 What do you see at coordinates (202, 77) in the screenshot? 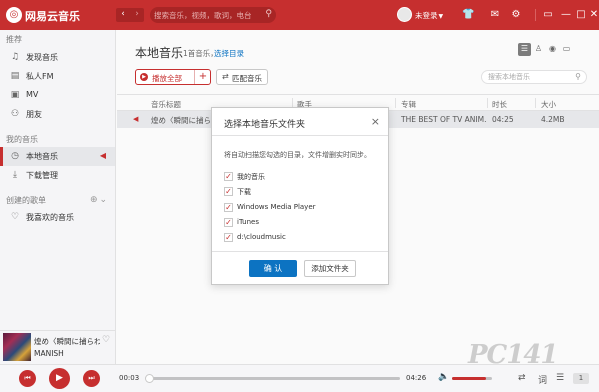
I see `add-to-playlist-button: +` at bounding box center [202, 77].